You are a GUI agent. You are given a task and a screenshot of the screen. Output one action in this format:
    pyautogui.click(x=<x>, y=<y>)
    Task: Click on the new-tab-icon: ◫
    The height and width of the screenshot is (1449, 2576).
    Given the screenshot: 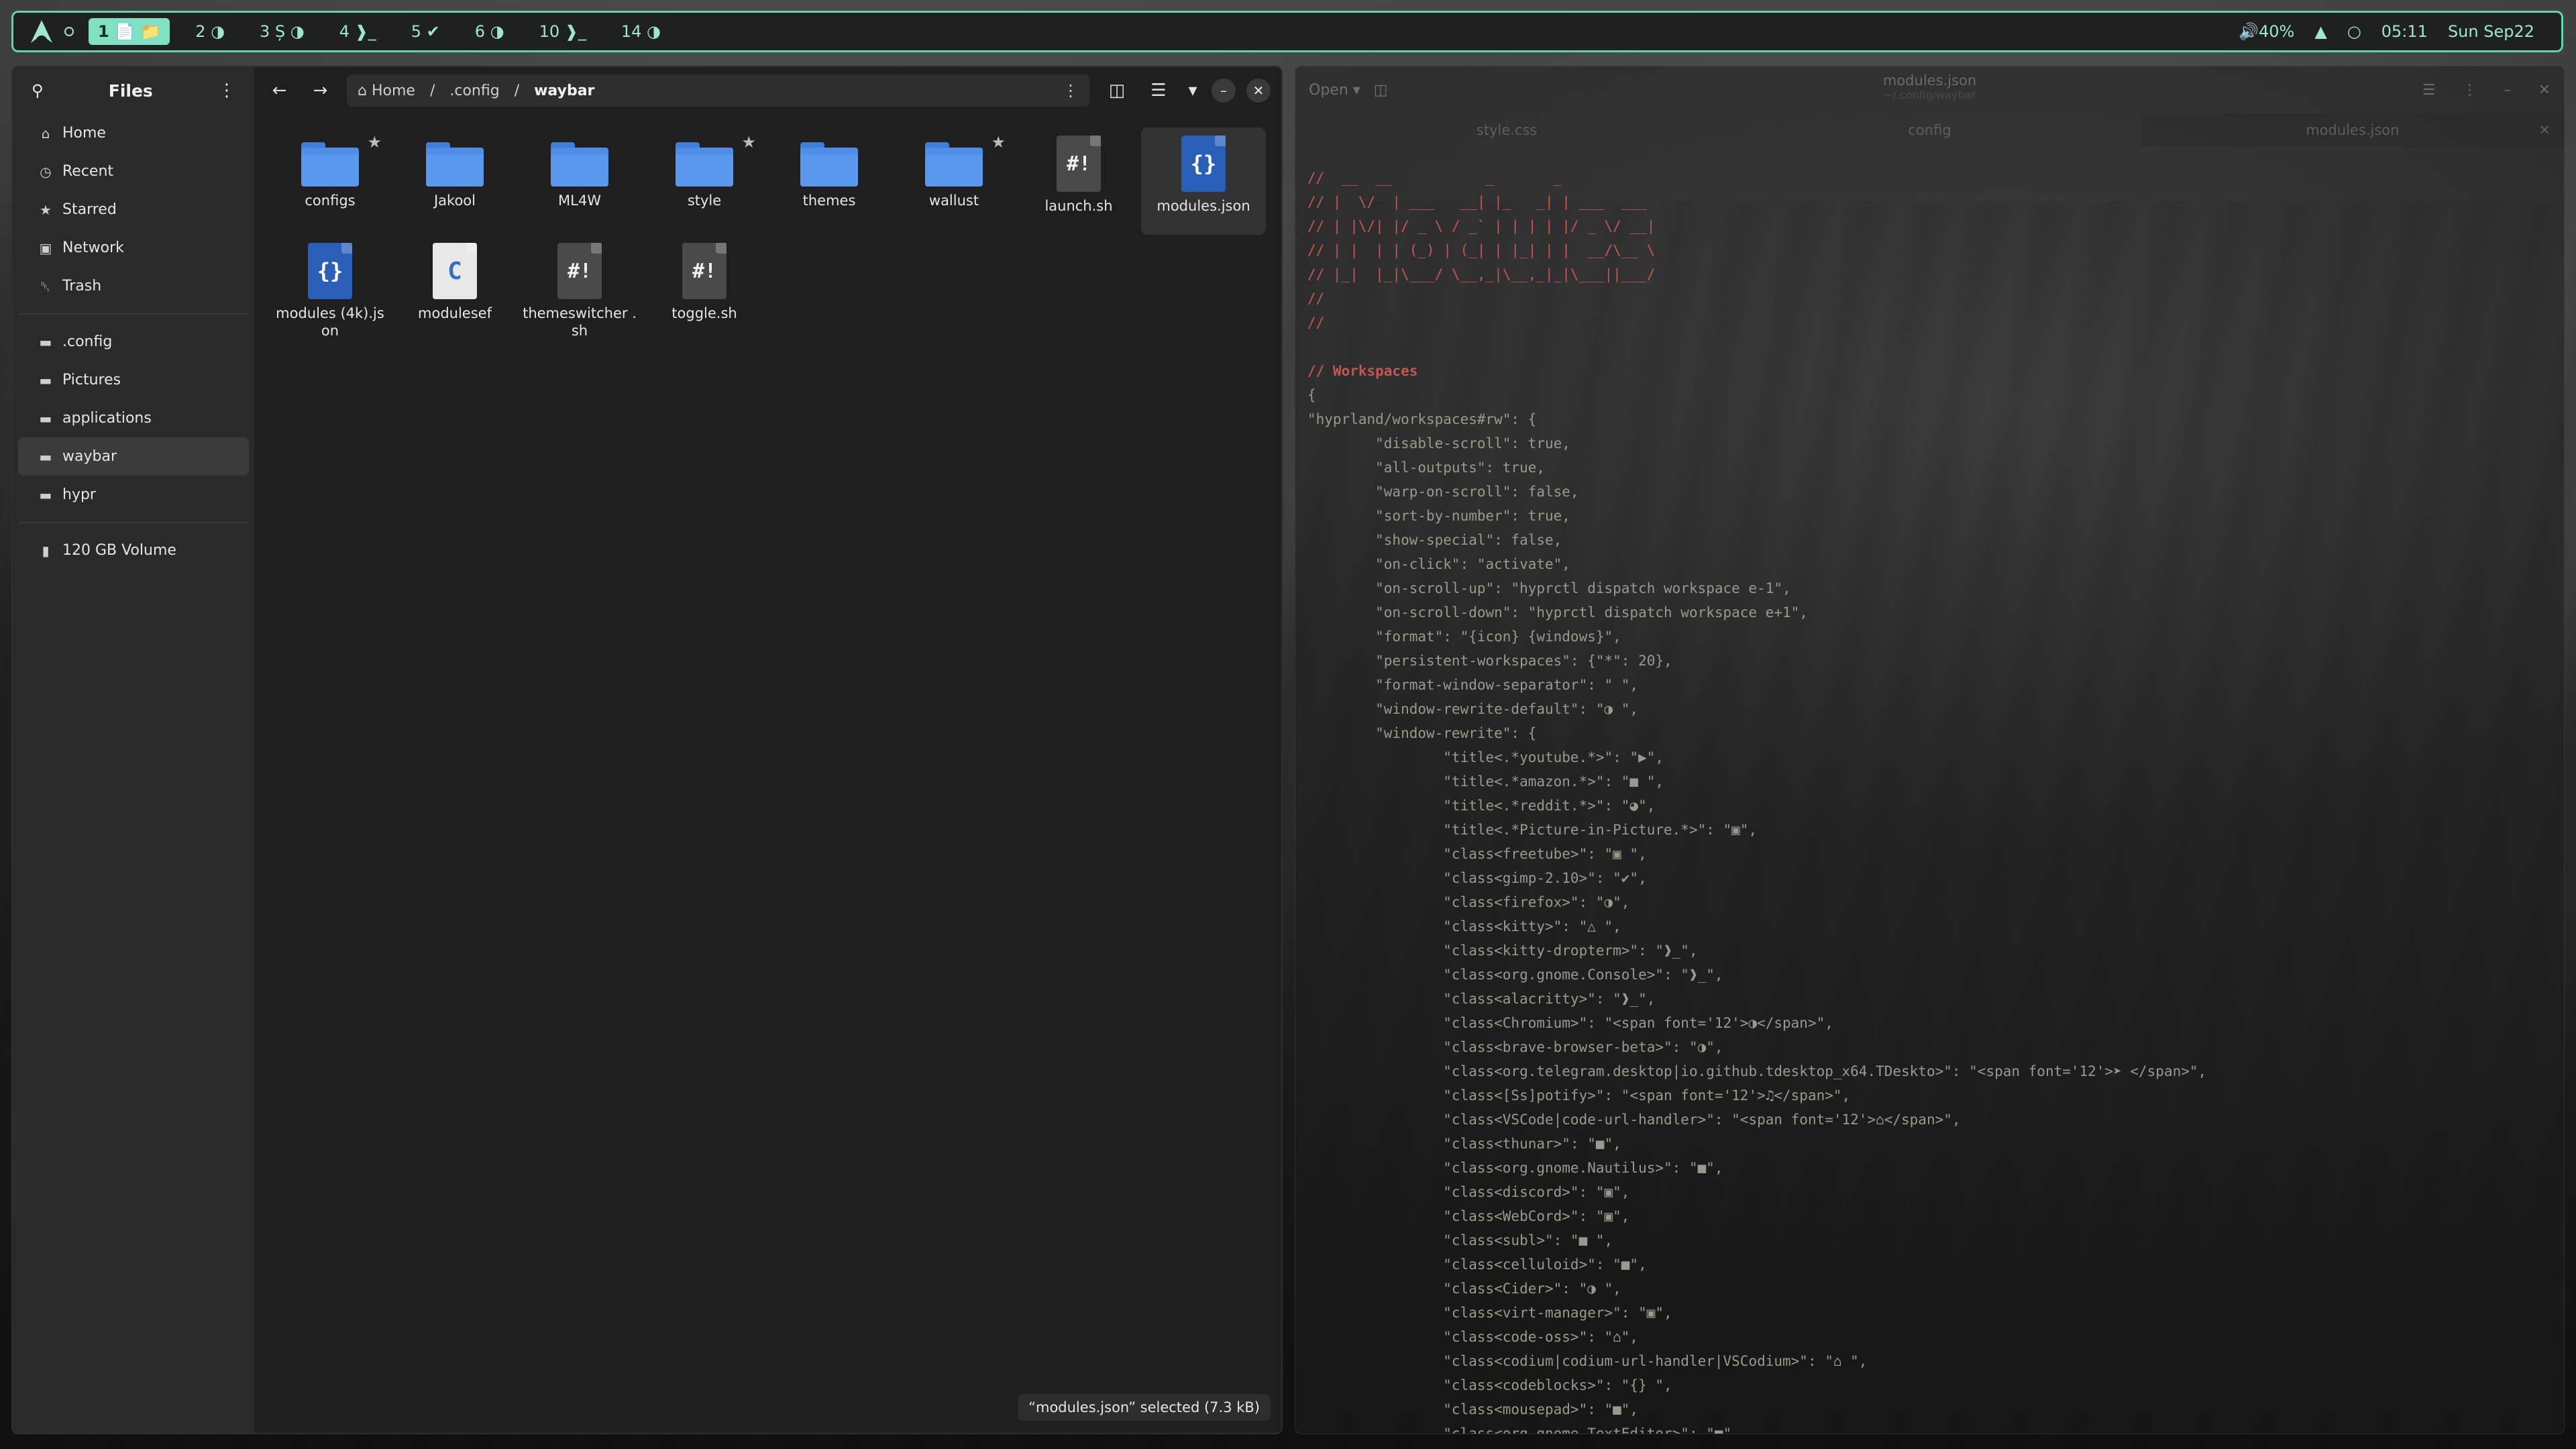 What is the action you would take?
    pyautogui.click(x=1381, y=90)
    